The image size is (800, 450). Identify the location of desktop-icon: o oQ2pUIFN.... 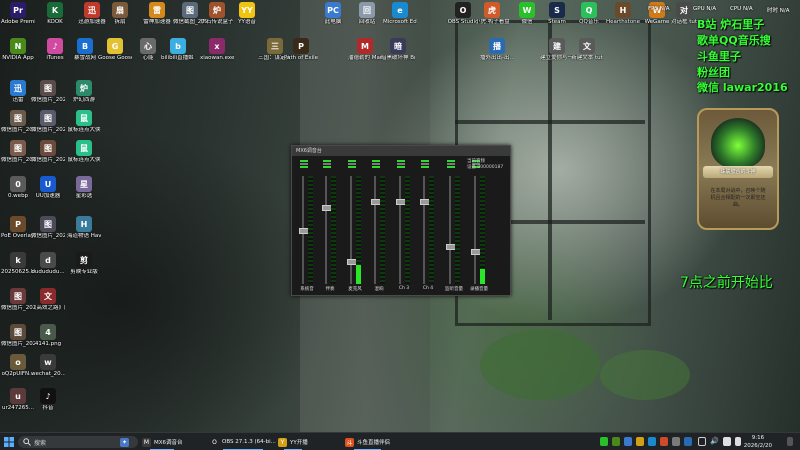
(18, 365).